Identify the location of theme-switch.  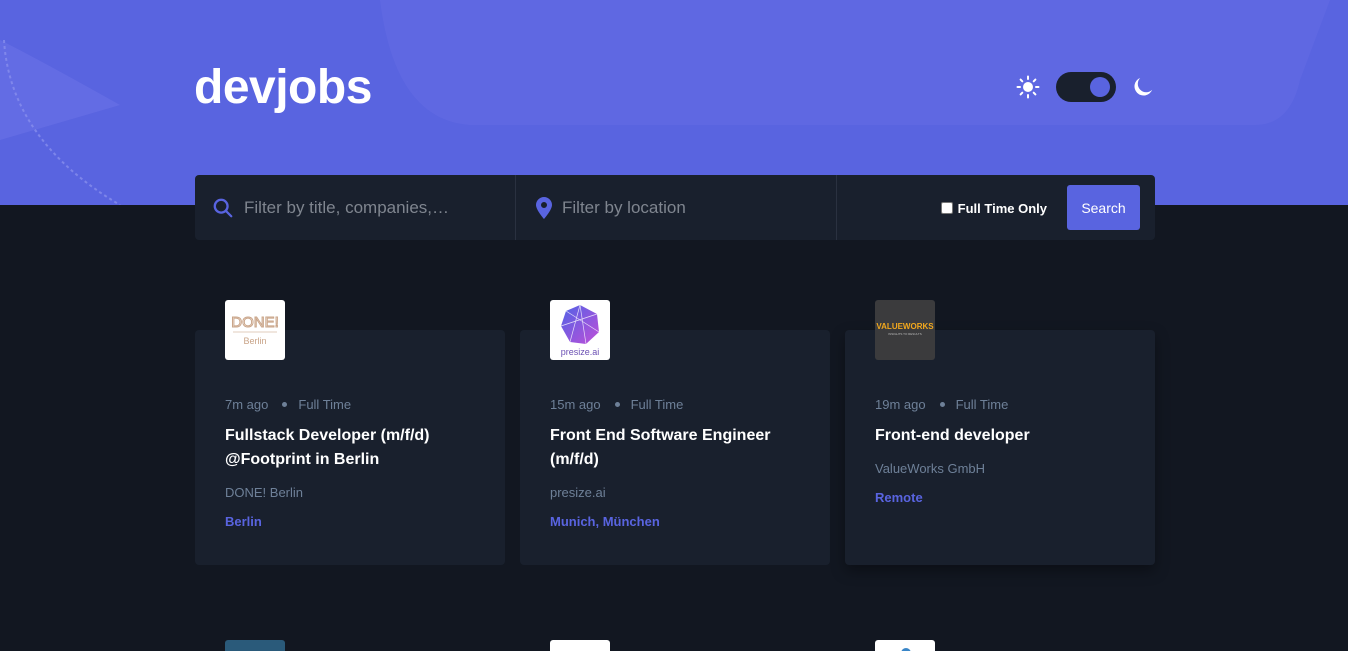
(1086, 87).